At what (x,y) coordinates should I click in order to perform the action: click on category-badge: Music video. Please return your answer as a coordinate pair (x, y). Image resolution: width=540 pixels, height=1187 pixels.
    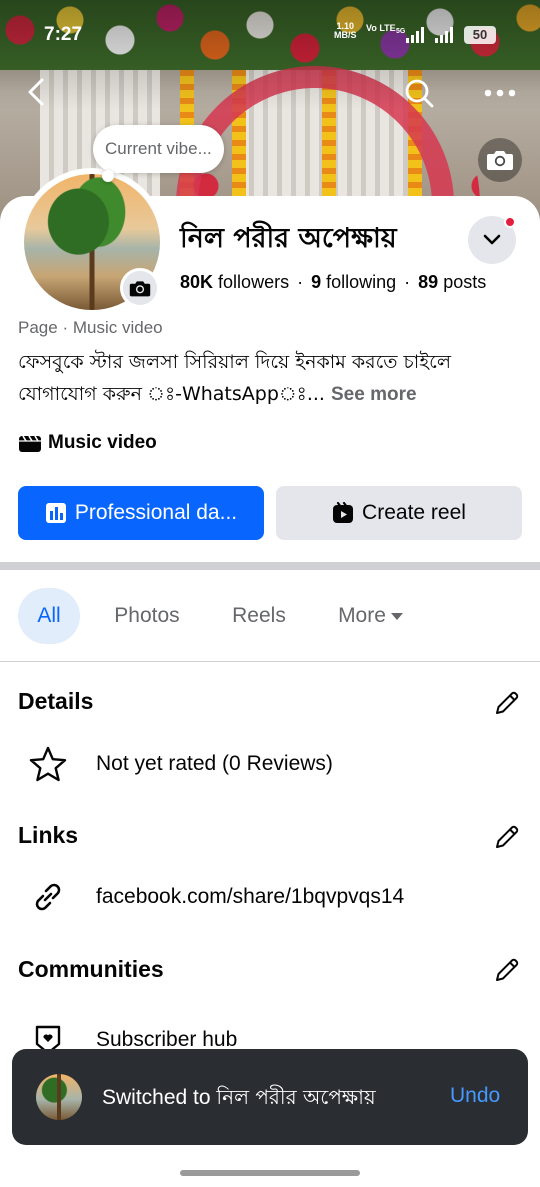
    Looking at the image, I should click on (87, 443).